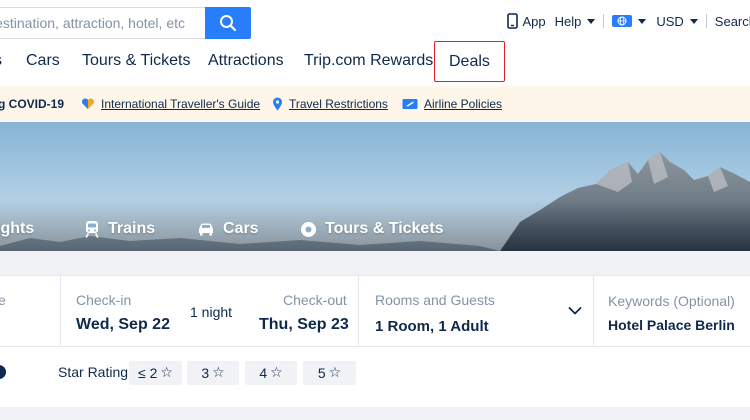  I want to click on star-filter-3: 3 ☆, so click(213, 373).